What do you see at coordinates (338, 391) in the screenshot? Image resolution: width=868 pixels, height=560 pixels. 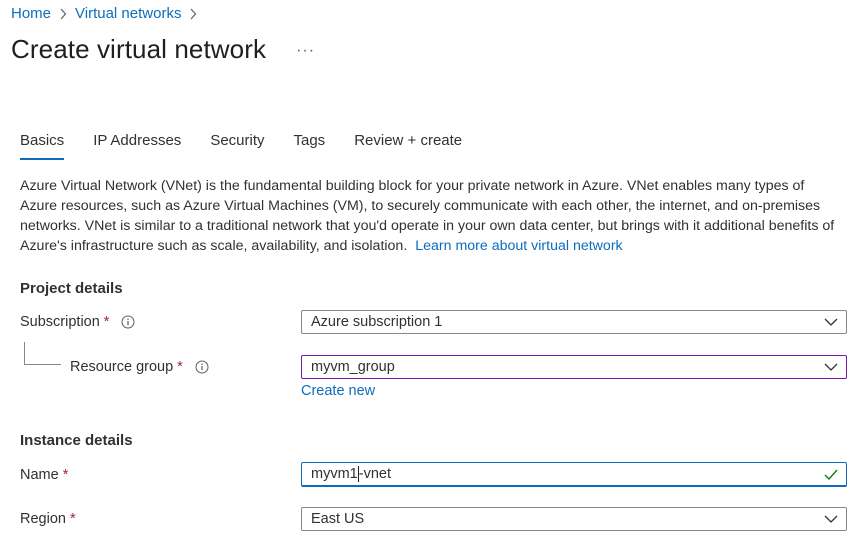 I see `create-new-resource-group-link: Create new` at bounding box center [338, 391].